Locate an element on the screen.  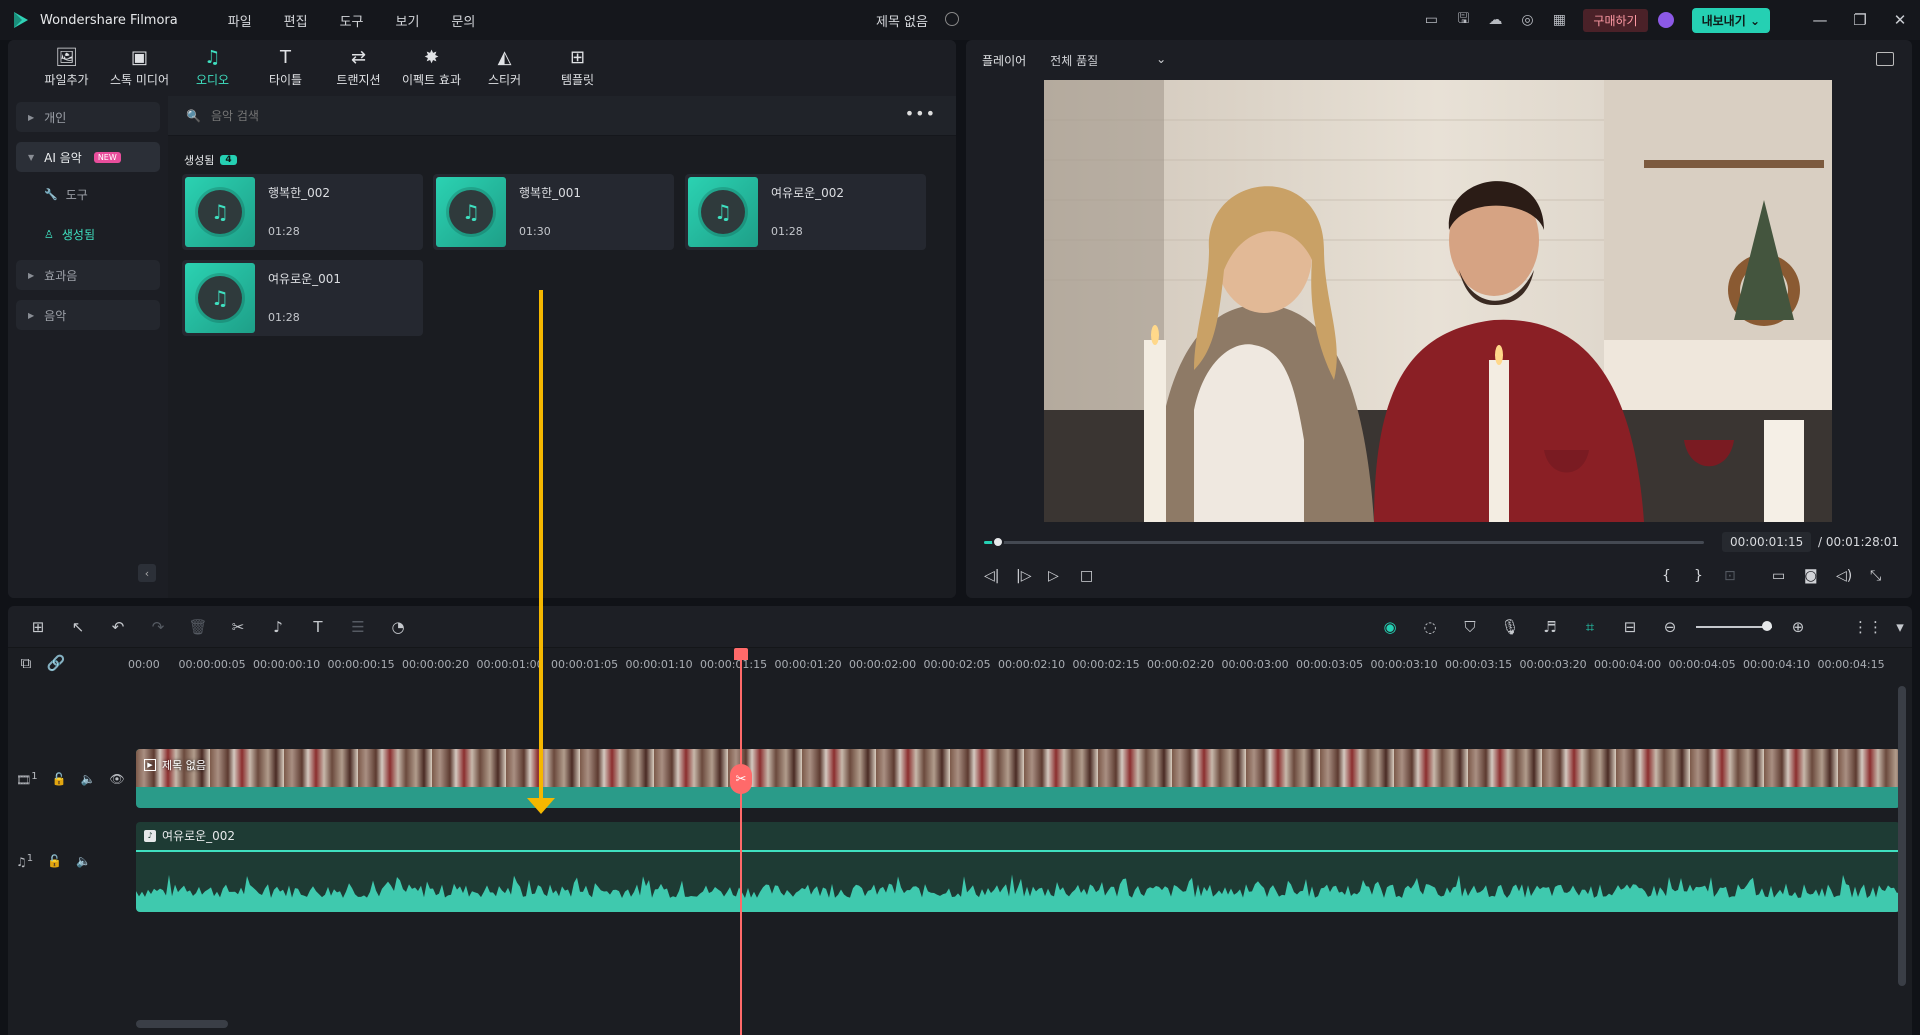
more-options-icon: ••• is located at coordinates (920, 113).